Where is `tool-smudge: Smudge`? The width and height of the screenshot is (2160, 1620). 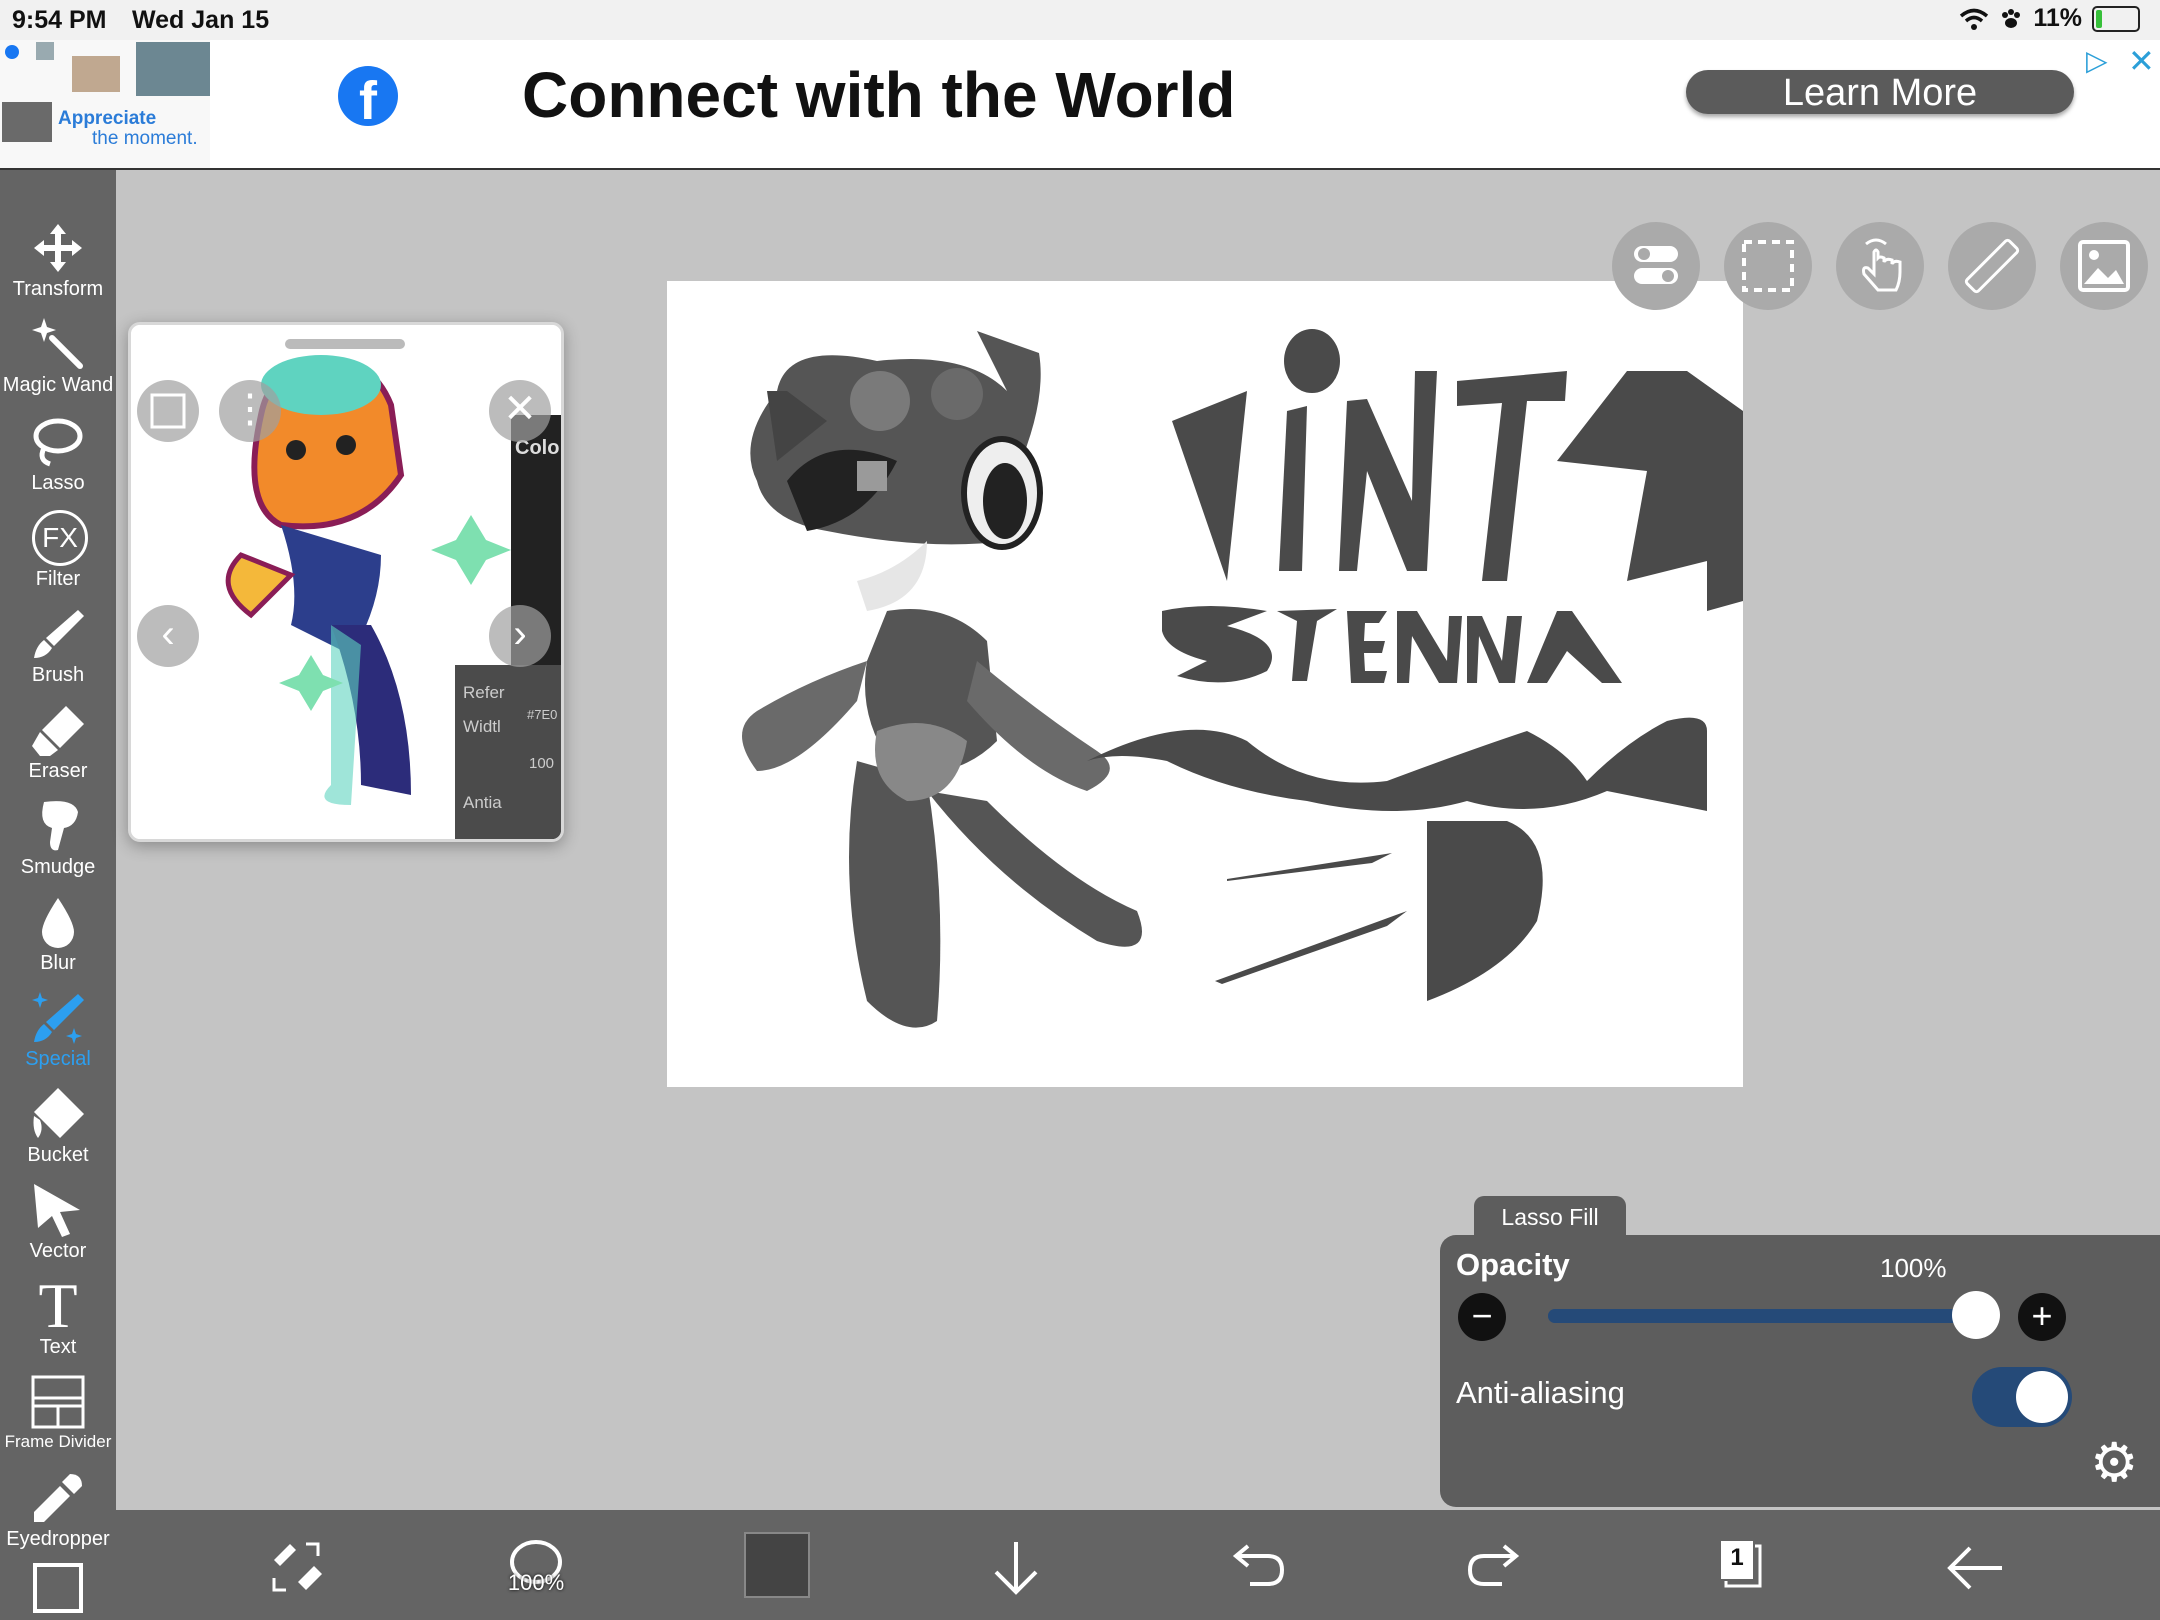 tool-smudge: Smudge is located at coordinates (58, 846).